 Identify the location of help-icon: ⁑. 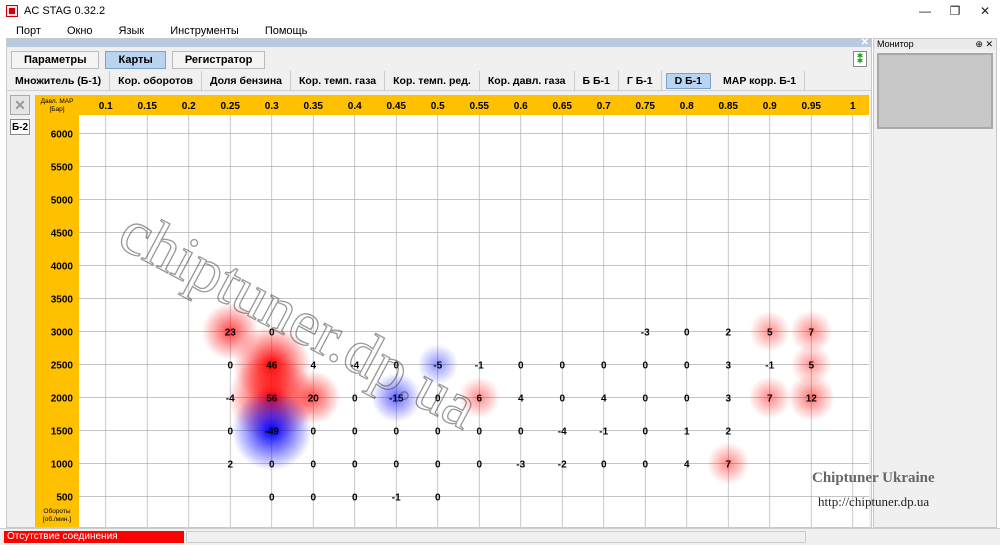
(860, 59).